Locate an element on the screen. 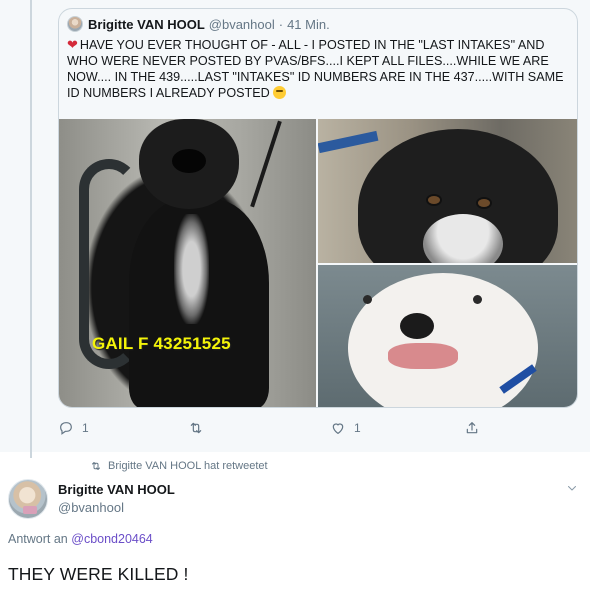  strap-shape is located at coordinates (348, 142).